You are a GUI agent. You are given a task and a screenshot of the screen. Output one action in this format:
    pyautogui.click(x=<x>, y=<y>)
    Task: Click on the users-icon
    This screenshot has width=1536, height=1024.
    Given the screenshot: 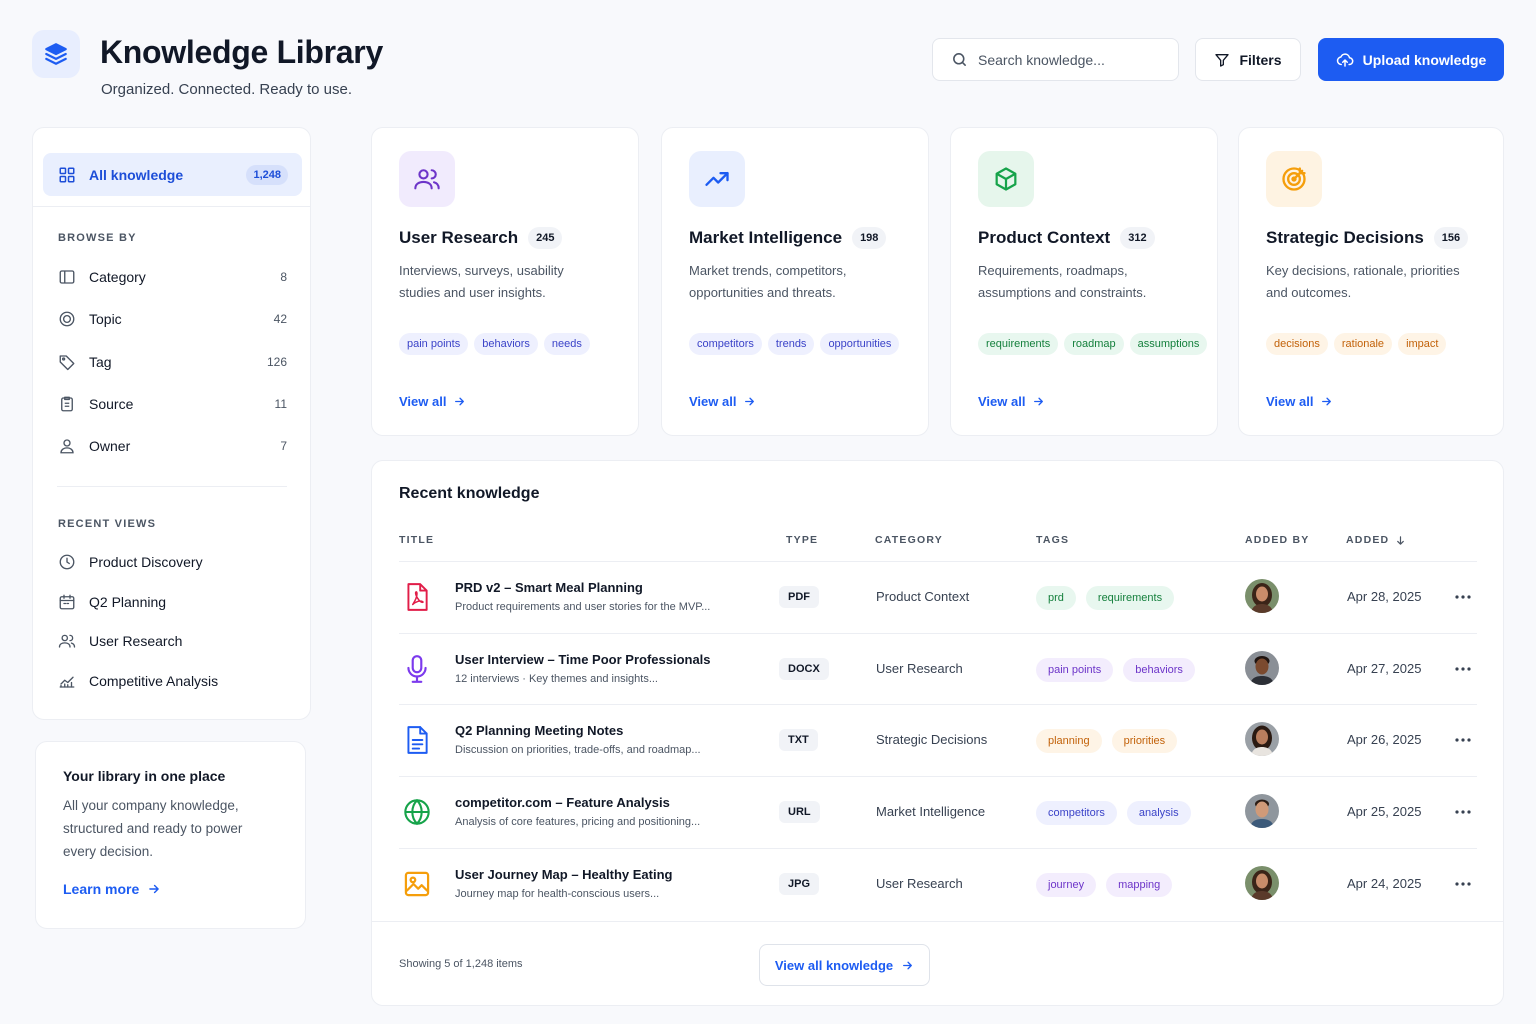 What is the action you would take?
    pyautogui.click(x=427, y=179)
    